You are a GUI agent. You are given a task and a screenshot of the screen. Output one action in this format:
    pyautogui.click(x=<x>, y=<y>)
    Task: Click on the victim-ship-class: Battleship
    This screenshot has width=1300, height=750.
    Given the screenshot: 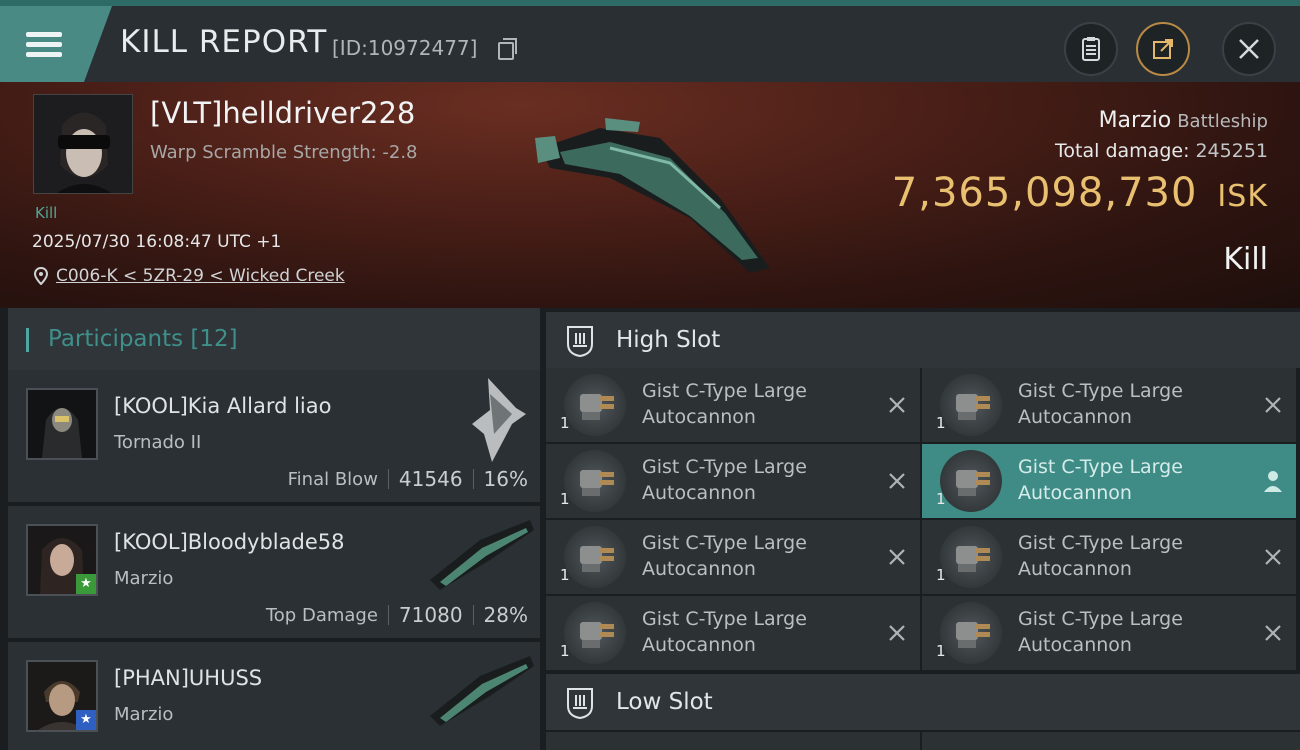 What is the action you would take?
    pyautogui.click(x=1222, y=121)
    